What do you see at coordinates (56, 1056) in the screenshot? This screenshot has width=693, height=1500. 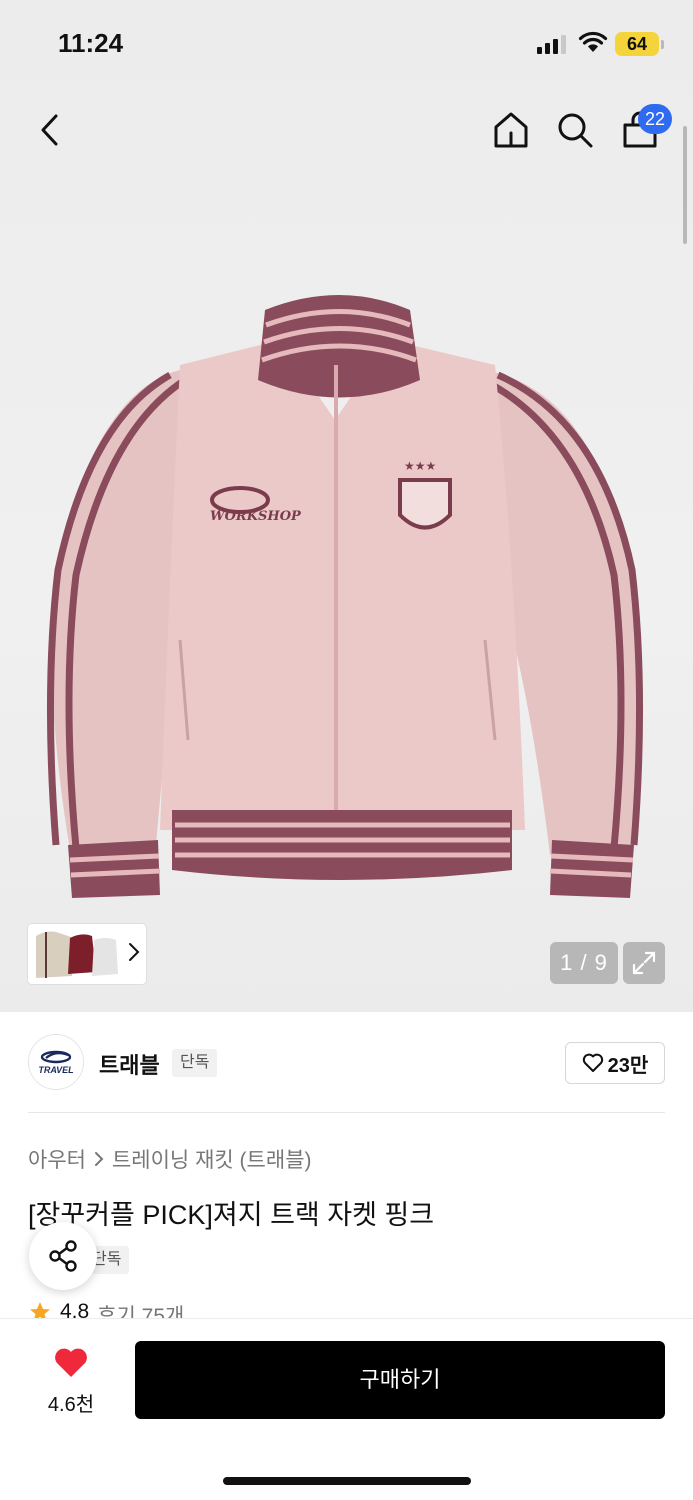 I see `brand-swoosh-icon` at bounding box center [56, 1056].